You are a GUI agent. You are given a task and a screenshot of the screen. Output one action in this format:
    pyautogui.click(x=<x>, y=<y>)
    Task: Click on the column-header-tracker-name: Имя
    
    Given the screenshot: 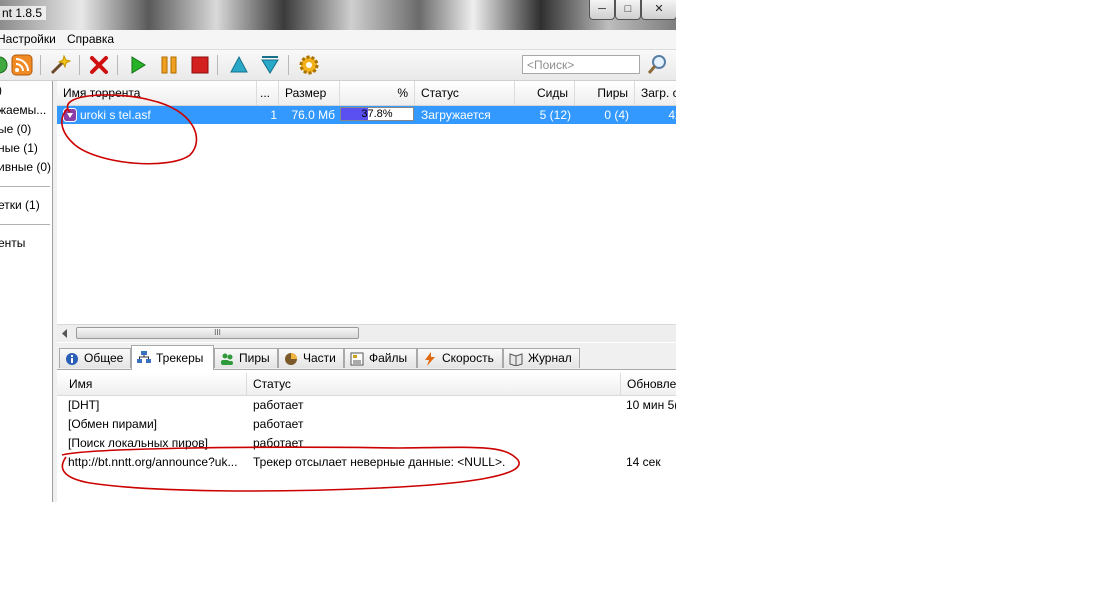 What is the action you would take?
    pyautogui.click(x=155, y=384)
    